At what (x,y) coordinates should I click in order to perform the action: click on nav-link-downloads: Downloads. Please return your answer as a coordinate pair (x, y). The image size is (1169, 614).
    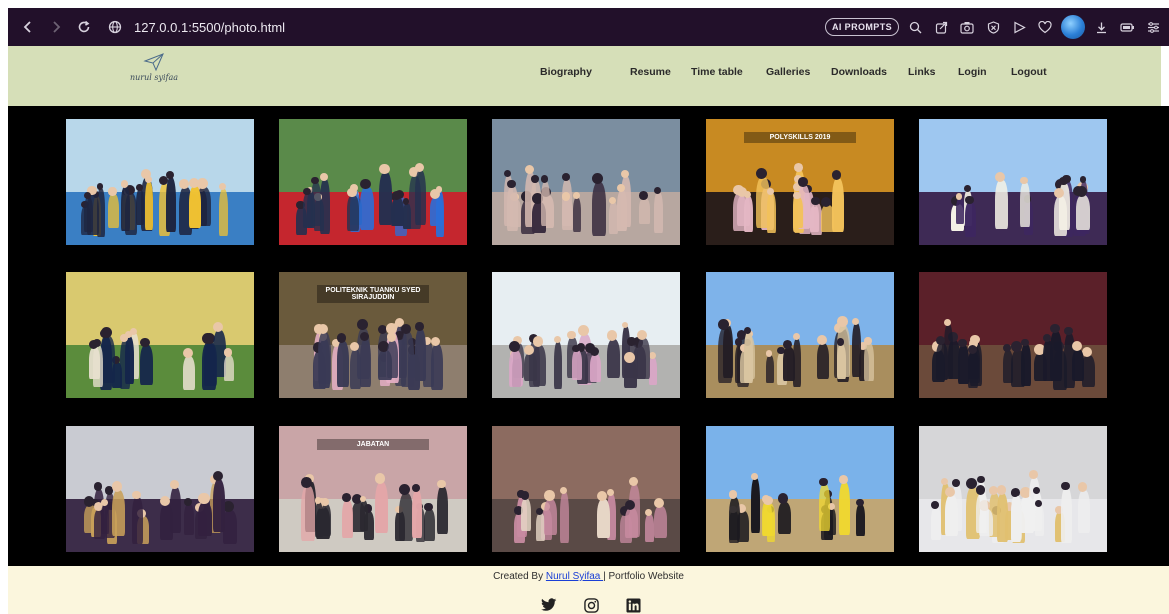
    Looking at the image, I should click on (869, 72).